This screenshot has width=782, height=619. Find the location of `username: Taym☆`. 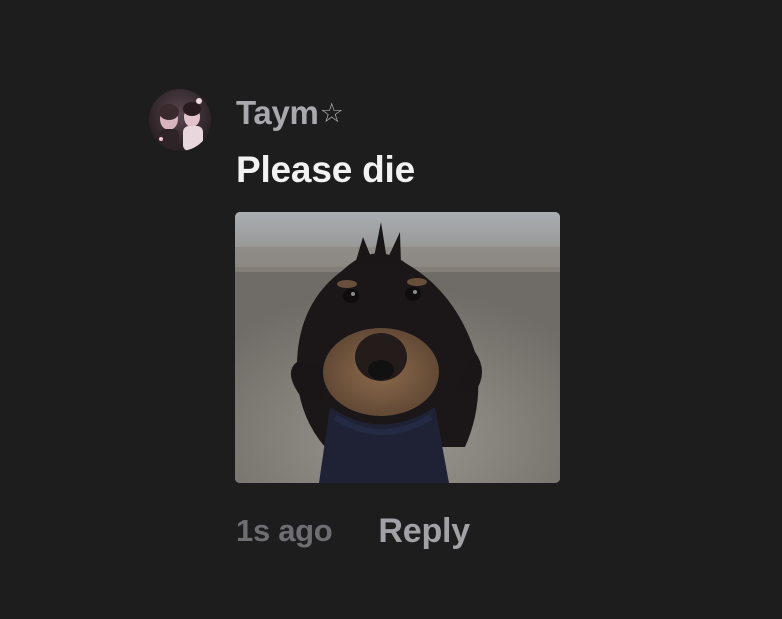

username: Taym☆ is located at coordinates (290, 113).